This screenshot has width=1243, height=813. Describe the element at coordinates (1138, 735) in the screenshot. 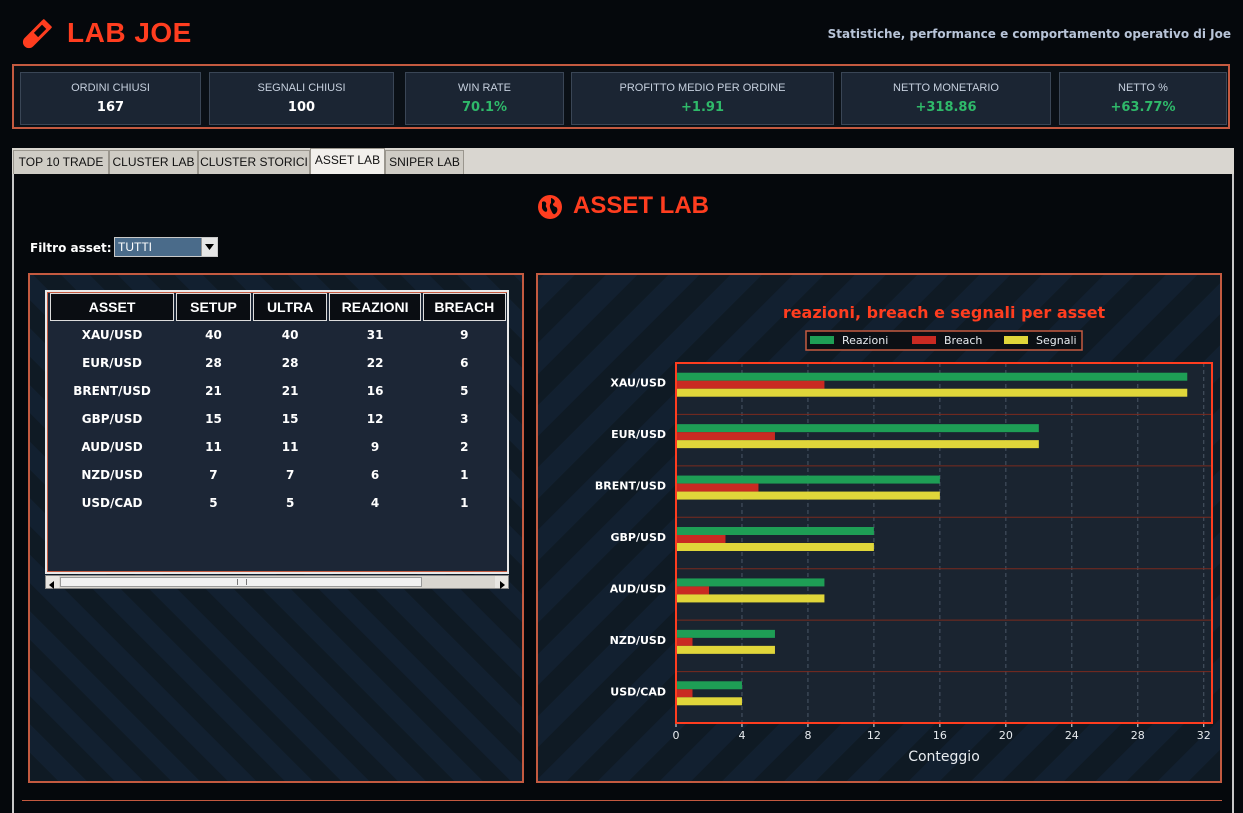

I see `x-tick-label: 28` at that location.